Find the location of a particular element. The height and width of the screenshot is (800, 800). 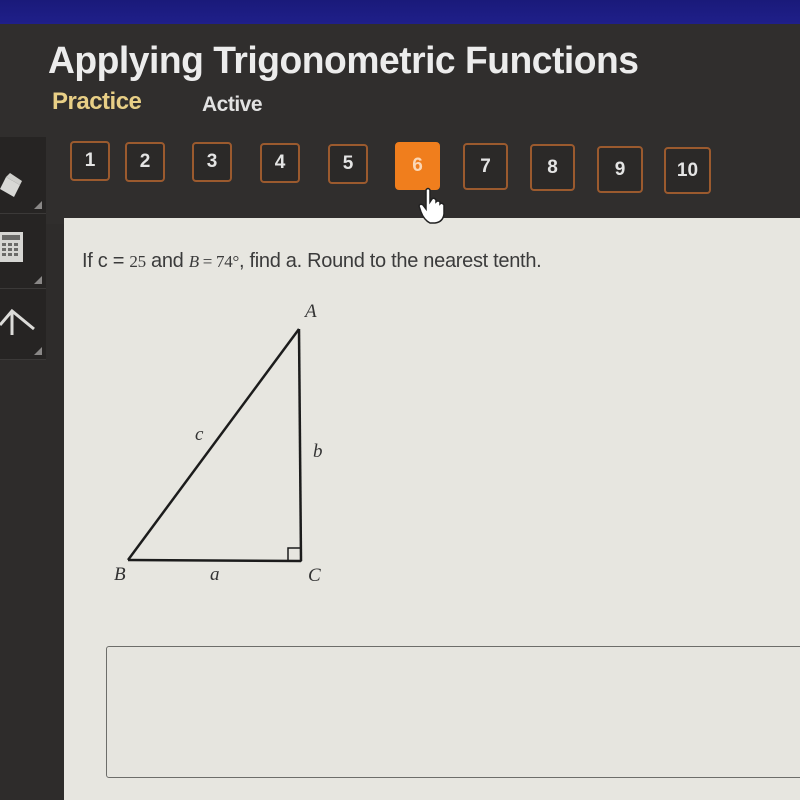

question-button-7: 7 is located at coordinates (485, 166).